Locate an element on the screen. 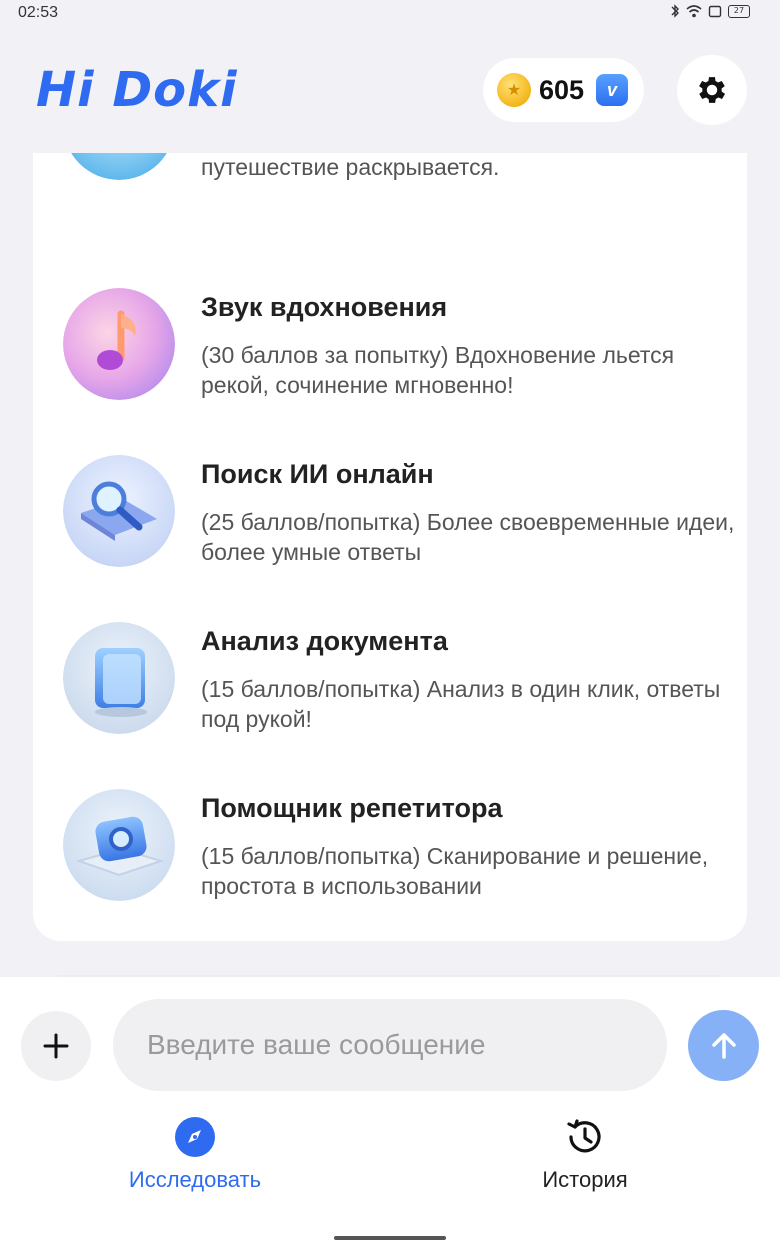 The image size is (780, 1248). wifi-icon is located at coordinates (694, 10).